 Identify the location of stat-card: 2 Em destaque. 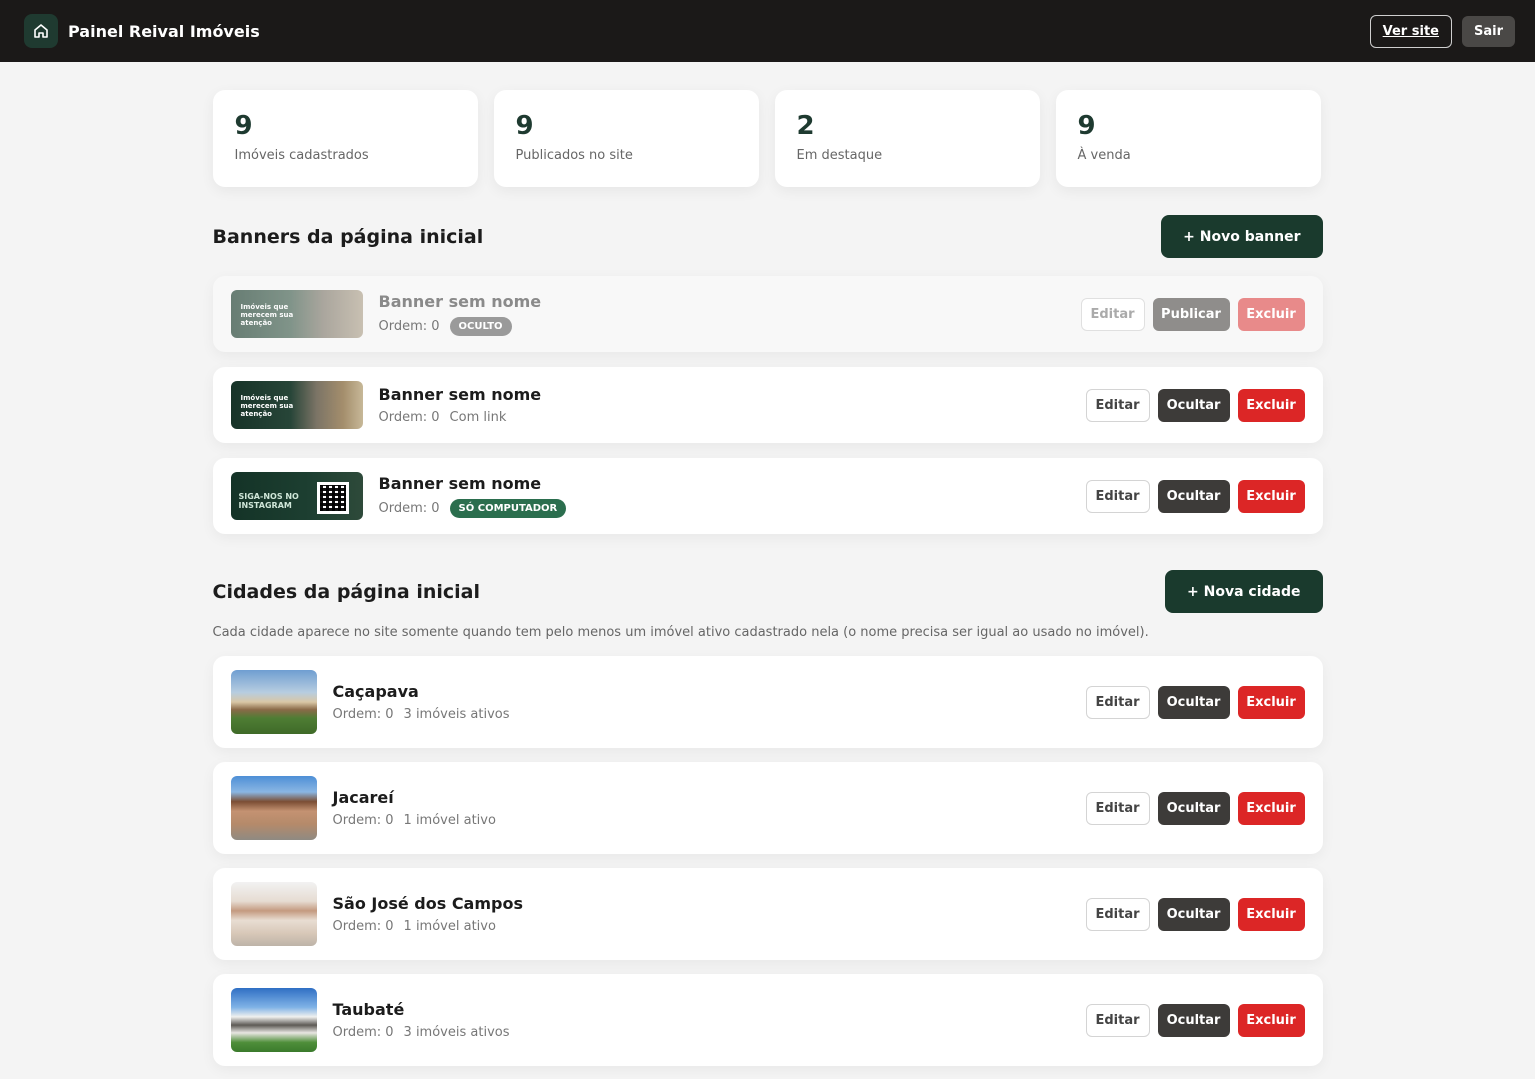
(907, 138).